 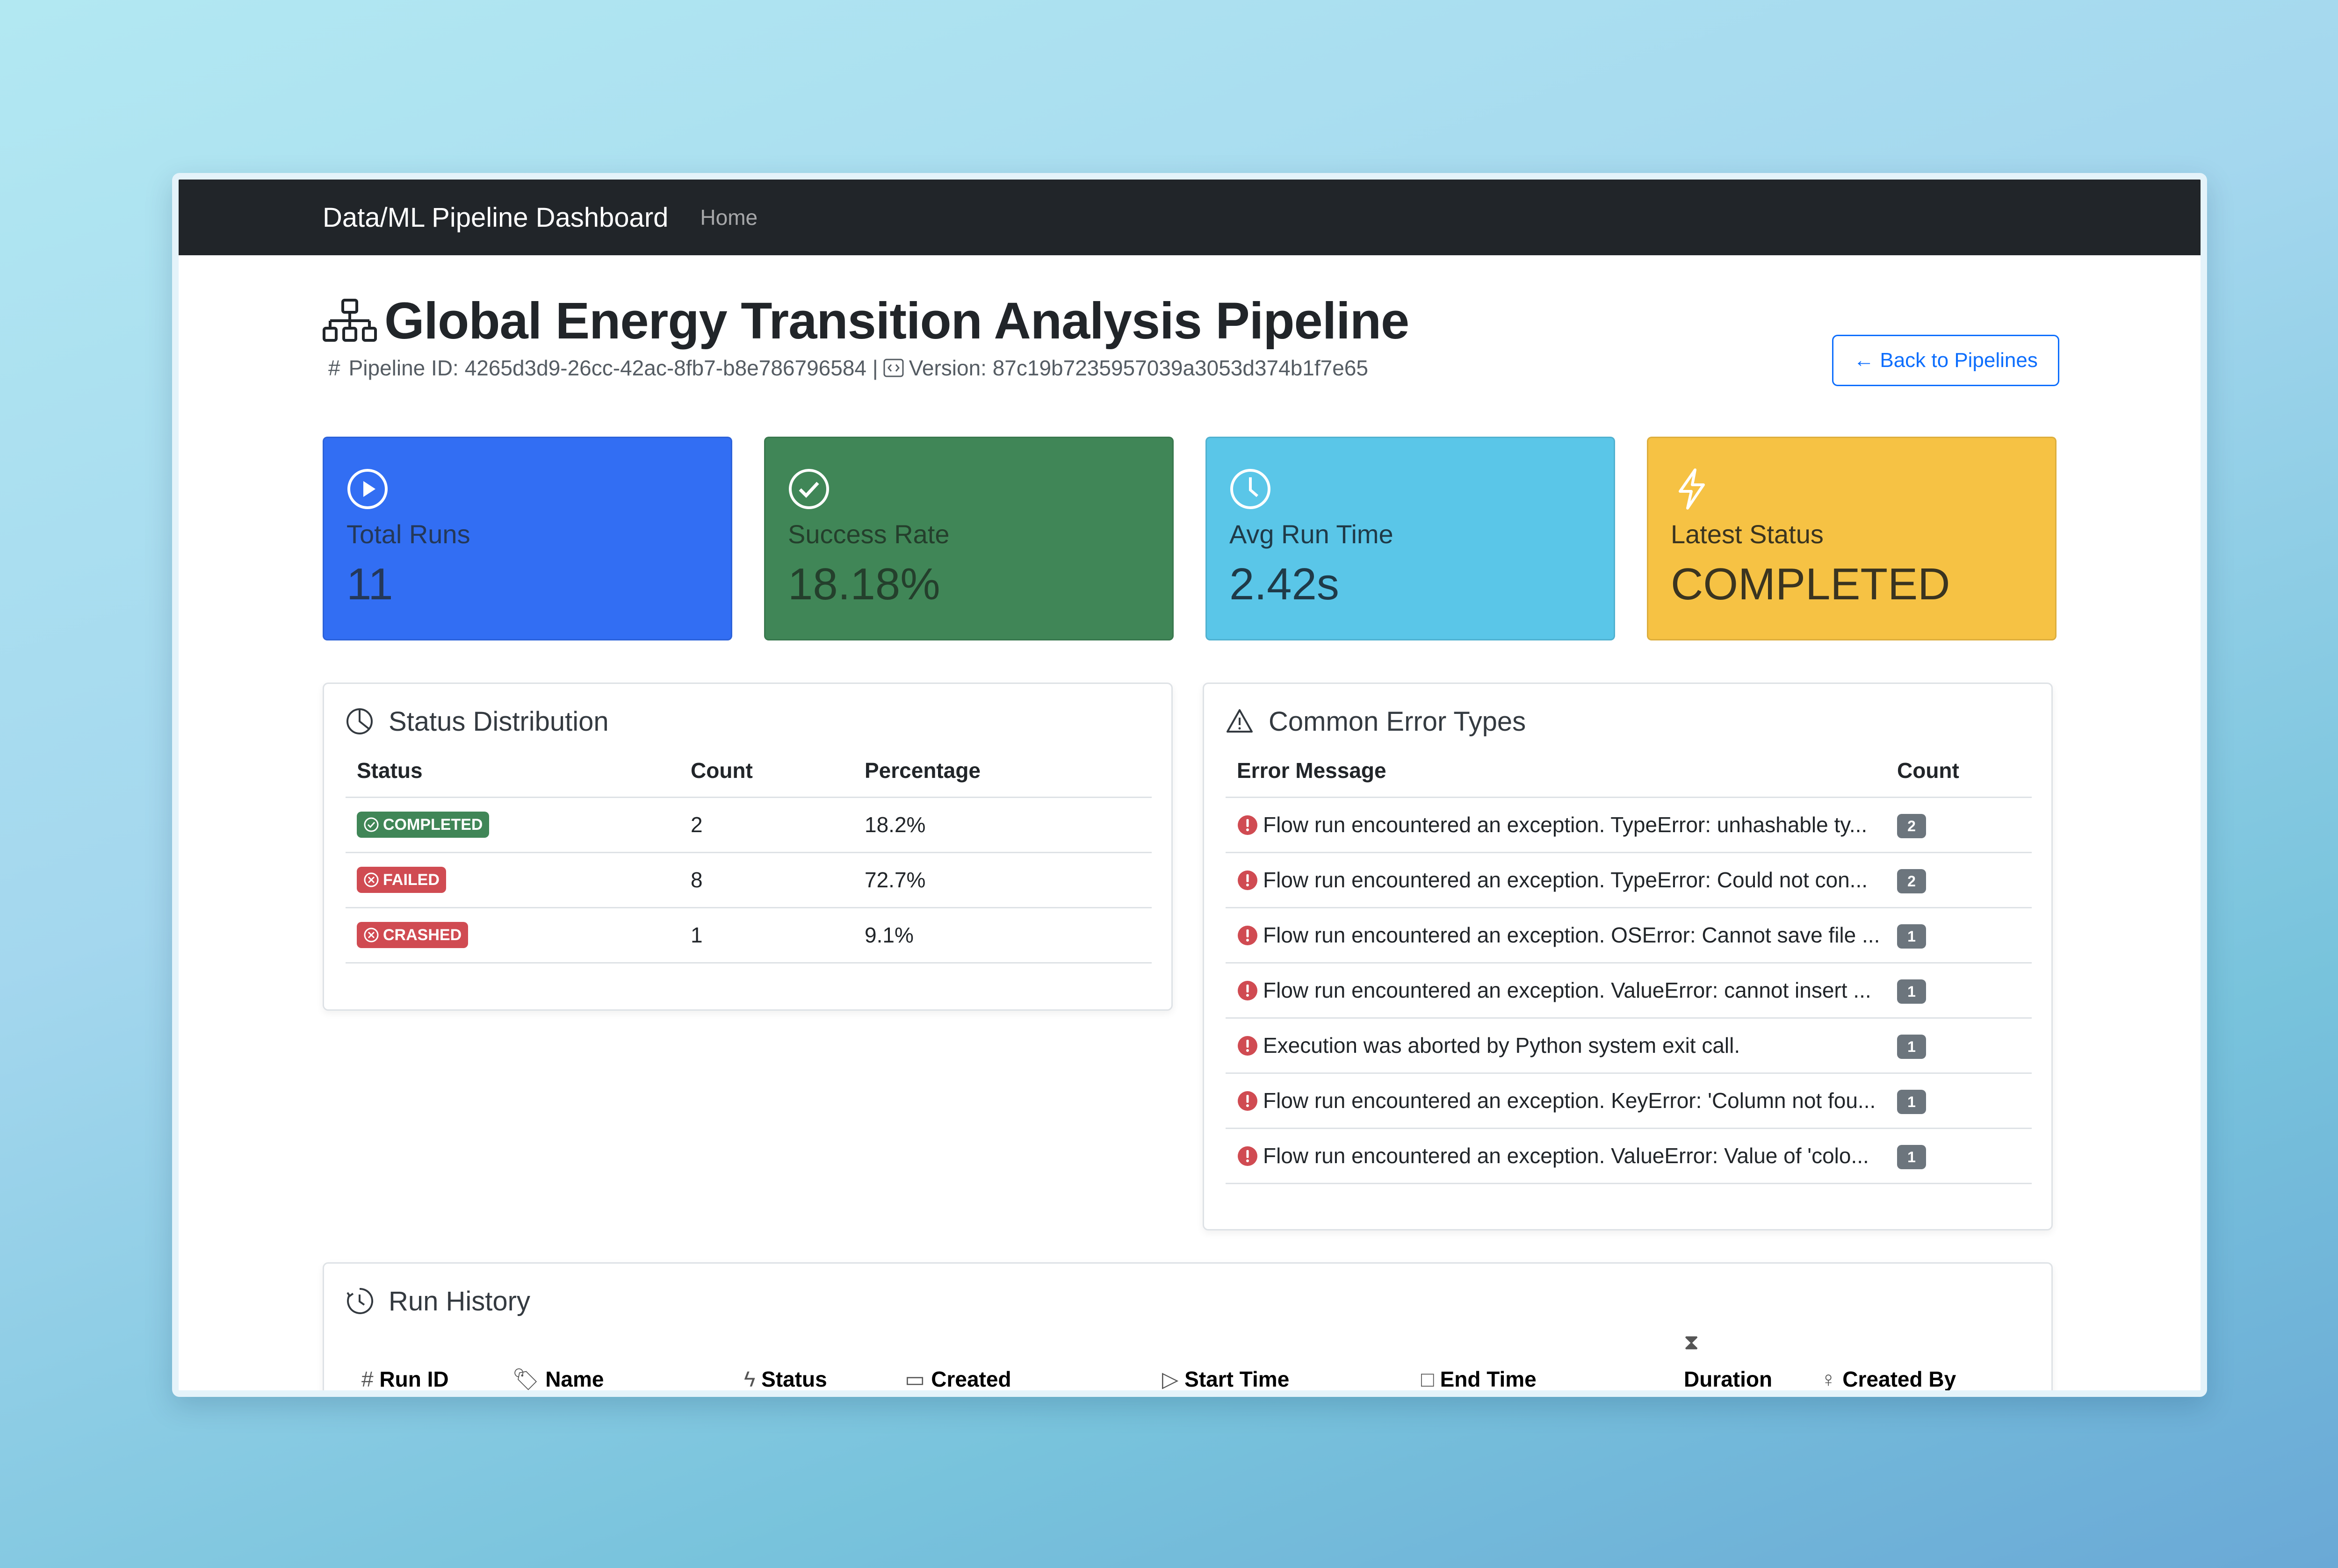 I want to click on calendar-icon: ▭, so click(x=918, y=1379).